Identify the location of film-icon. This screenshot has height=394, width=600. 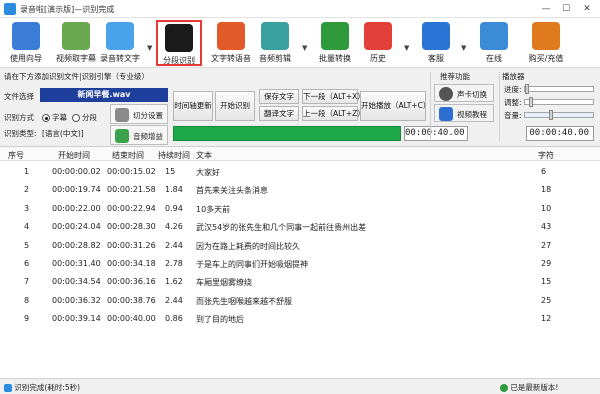
(76, 36).